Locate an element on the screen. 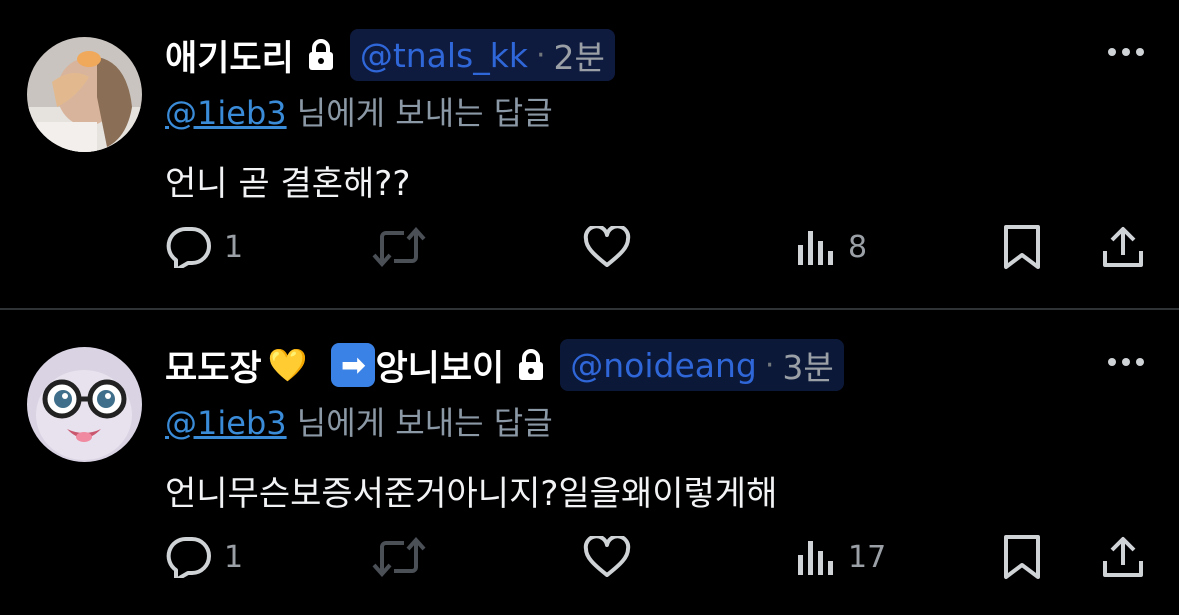  arrow-right-icon: ➡ is located at coordinates (353, 365).